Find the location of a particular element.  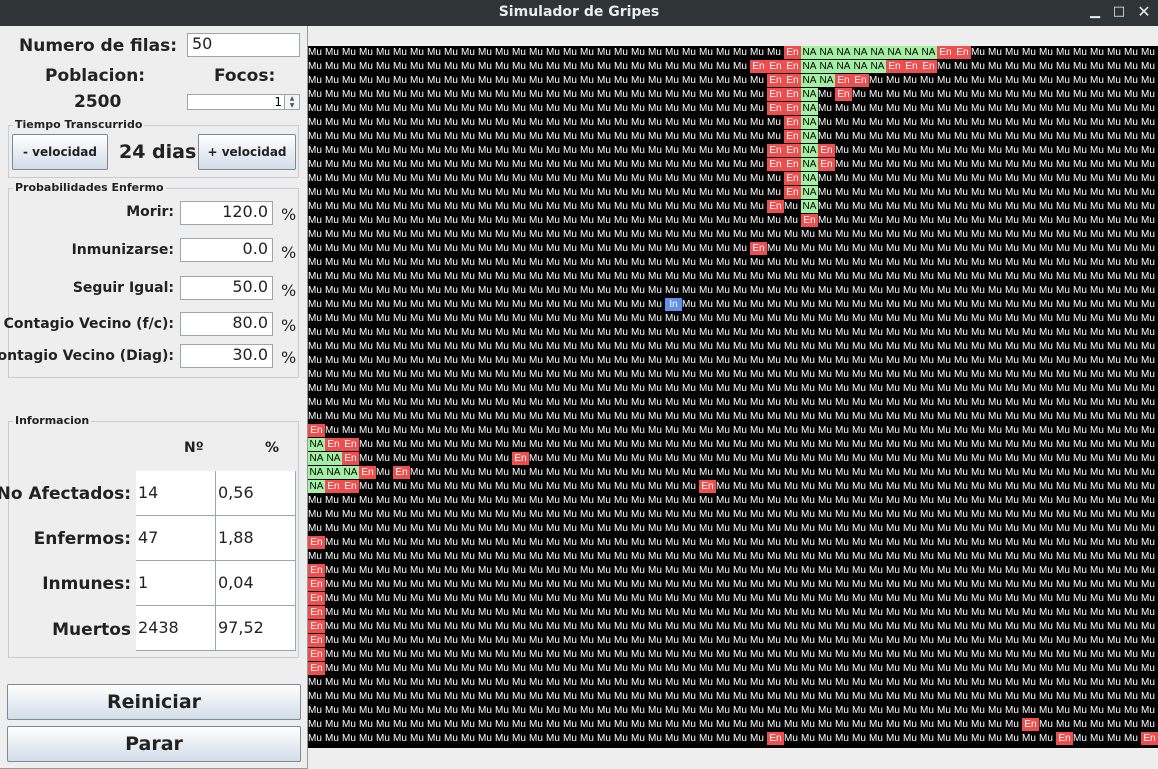

foci-spinner: 1 ▲ ▼ is located at coordinates (243, 102).